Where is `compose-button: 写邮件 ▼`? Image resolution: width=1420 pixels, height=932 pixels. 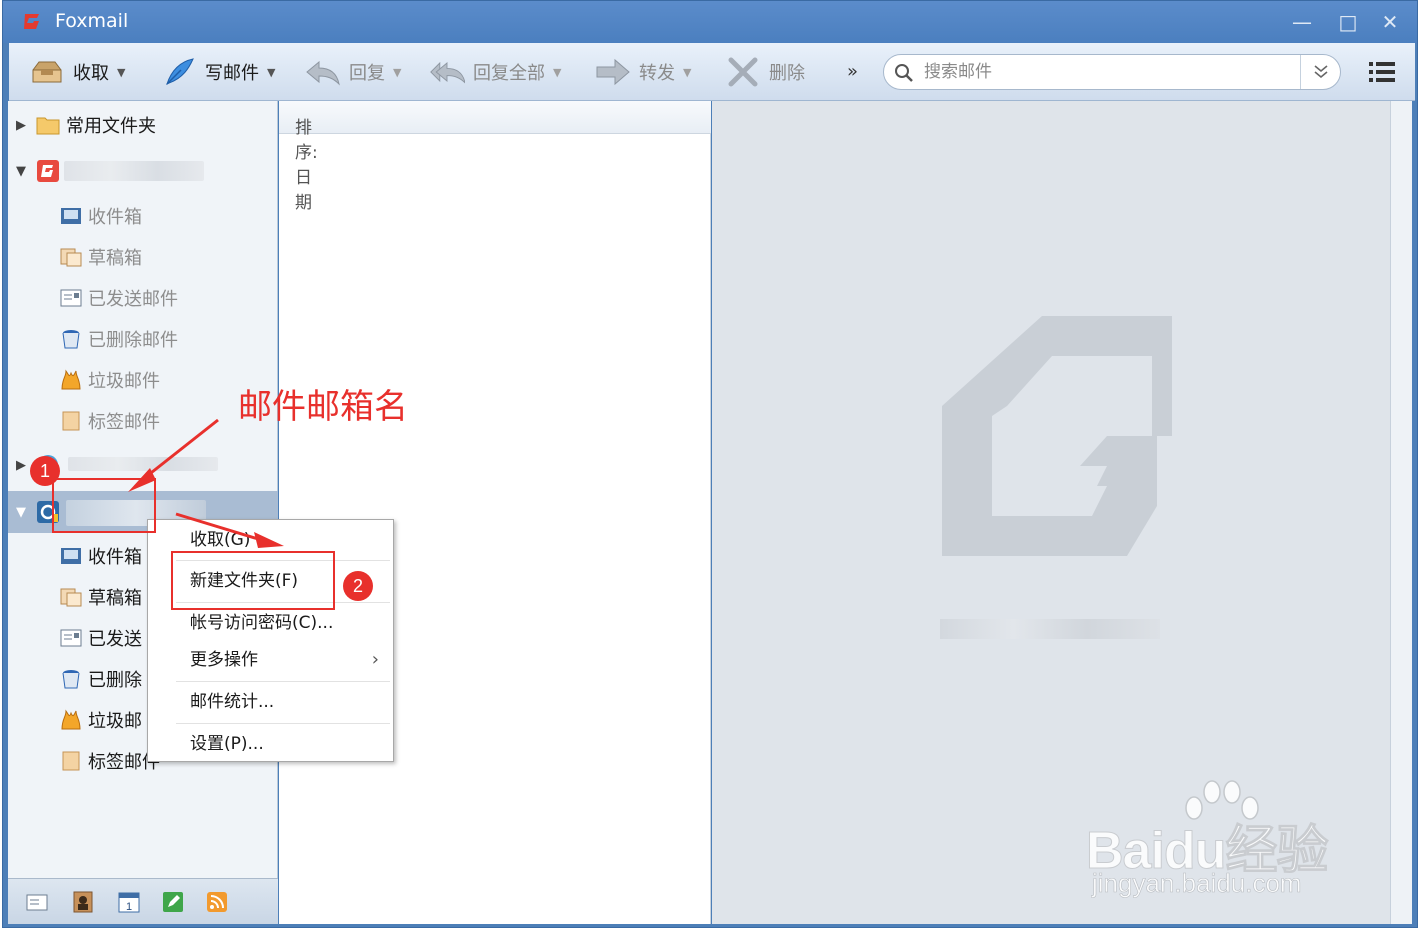 compose-button: 写邮件 ▼ is located at coordinates (218, 72).